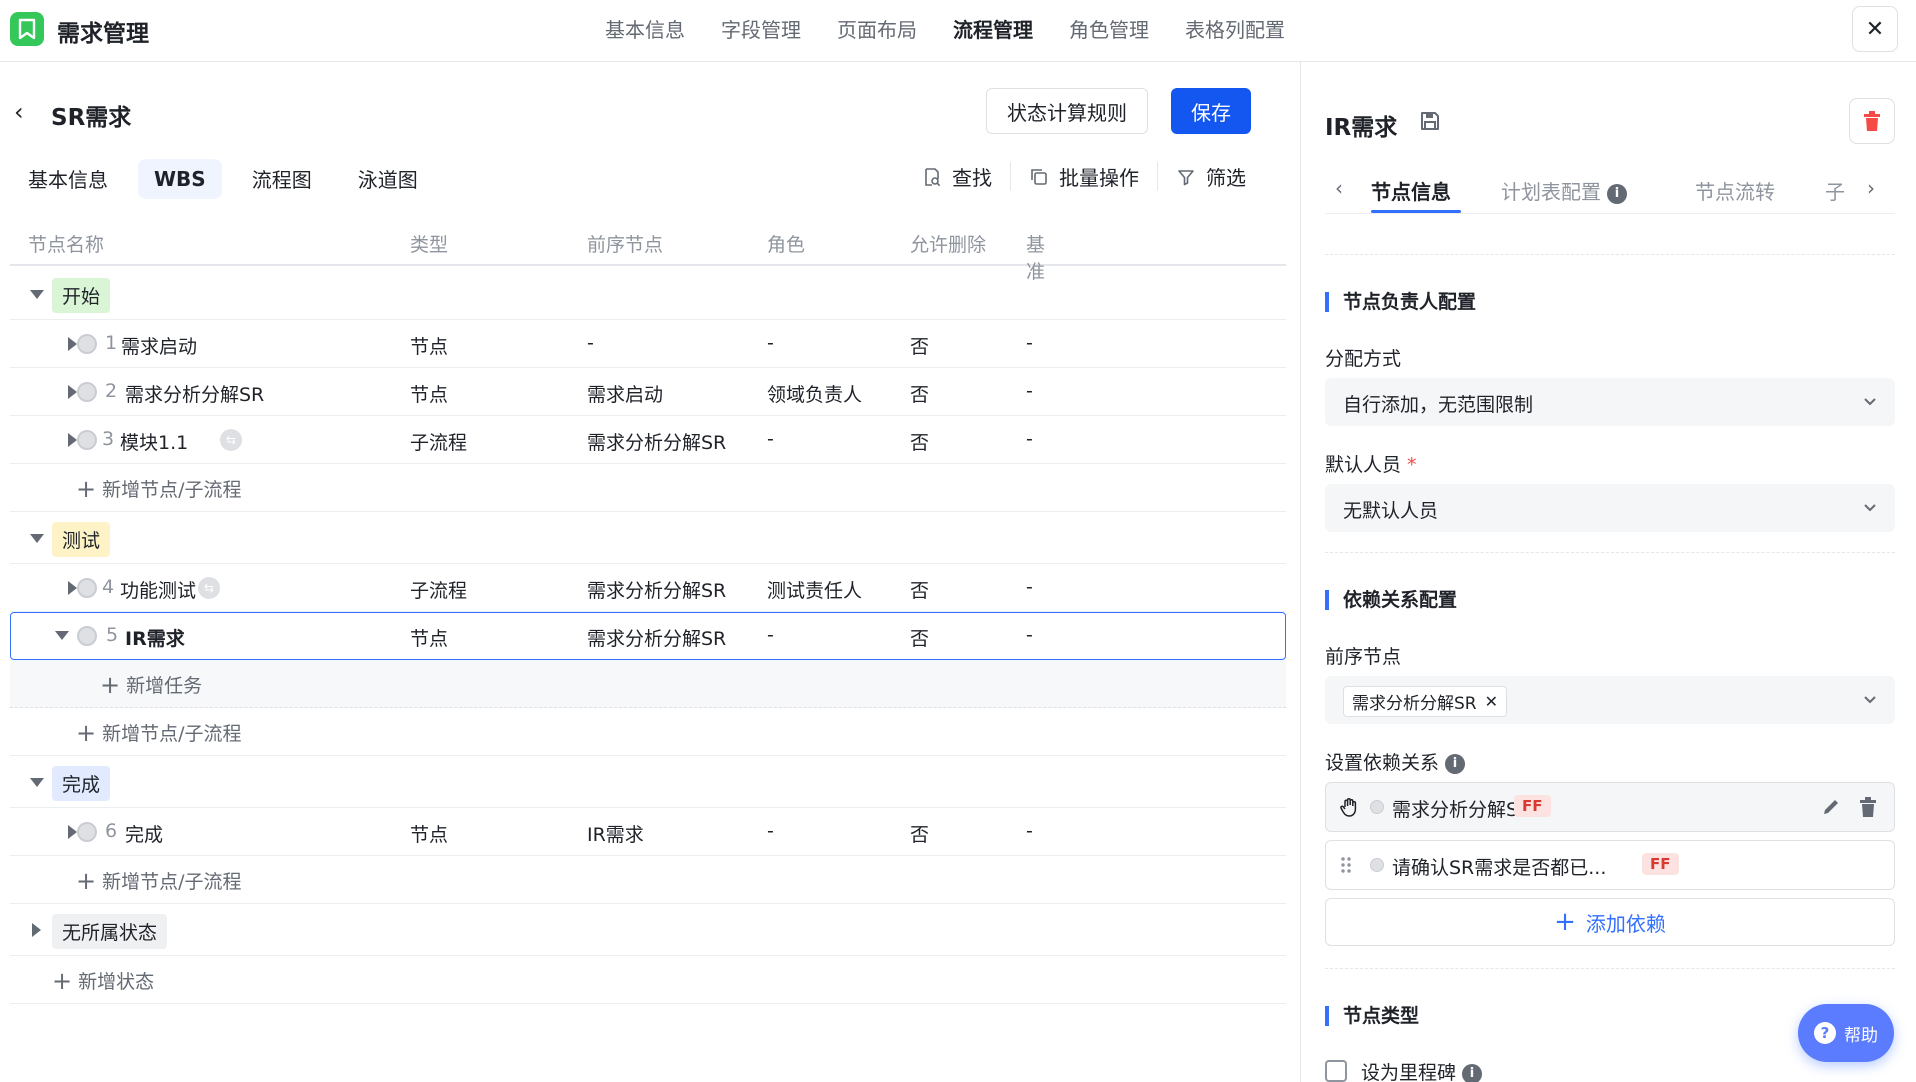 This screenshot has width=1916, height=1082. What do you see at coordinates (1039, 176) in the screenshot?
I see `copy-icon` at bounding box center [1039, 176].